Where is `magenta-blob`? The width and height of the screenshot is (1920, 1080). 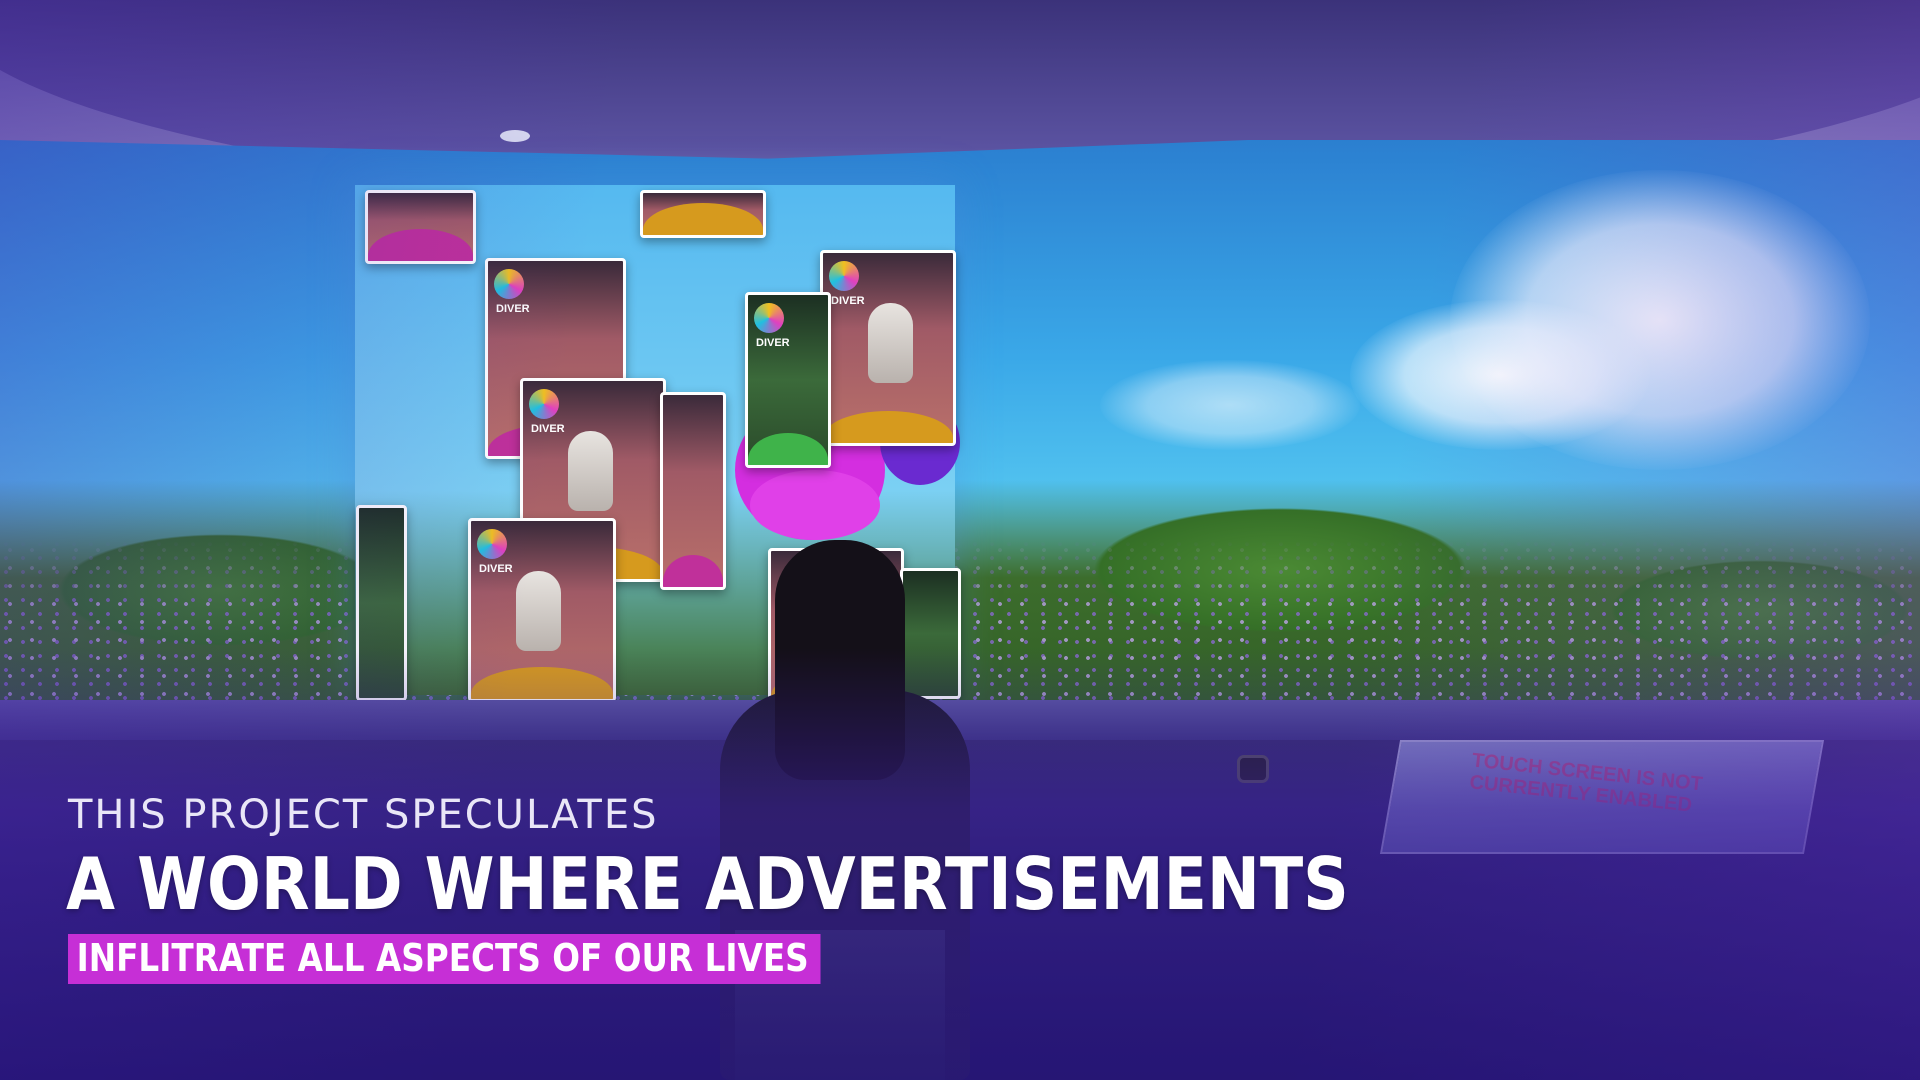 magenta-blob is located at coordinates (815, 505).